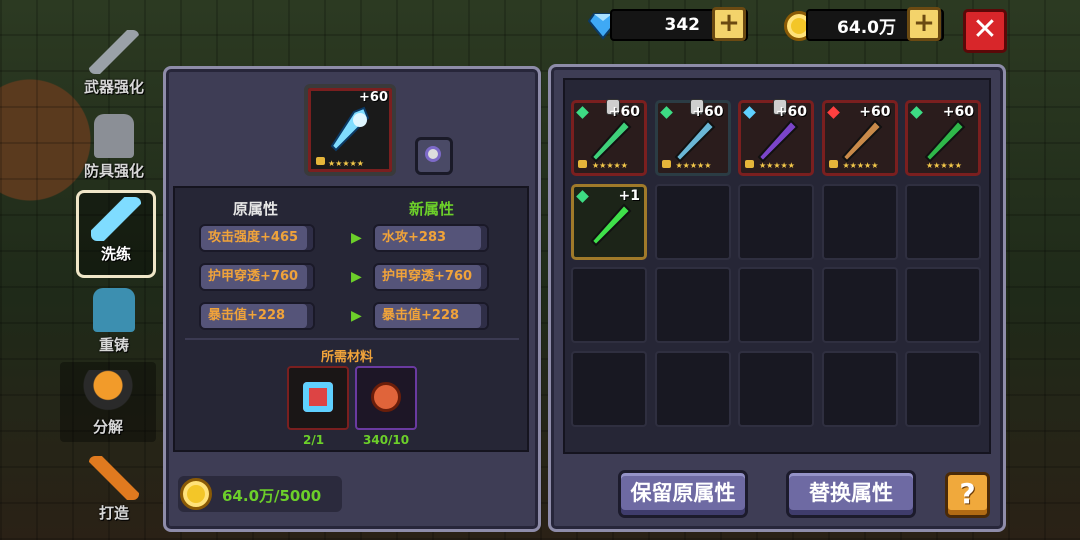  I want to click on green-blaster-icon, so click(611, 224).